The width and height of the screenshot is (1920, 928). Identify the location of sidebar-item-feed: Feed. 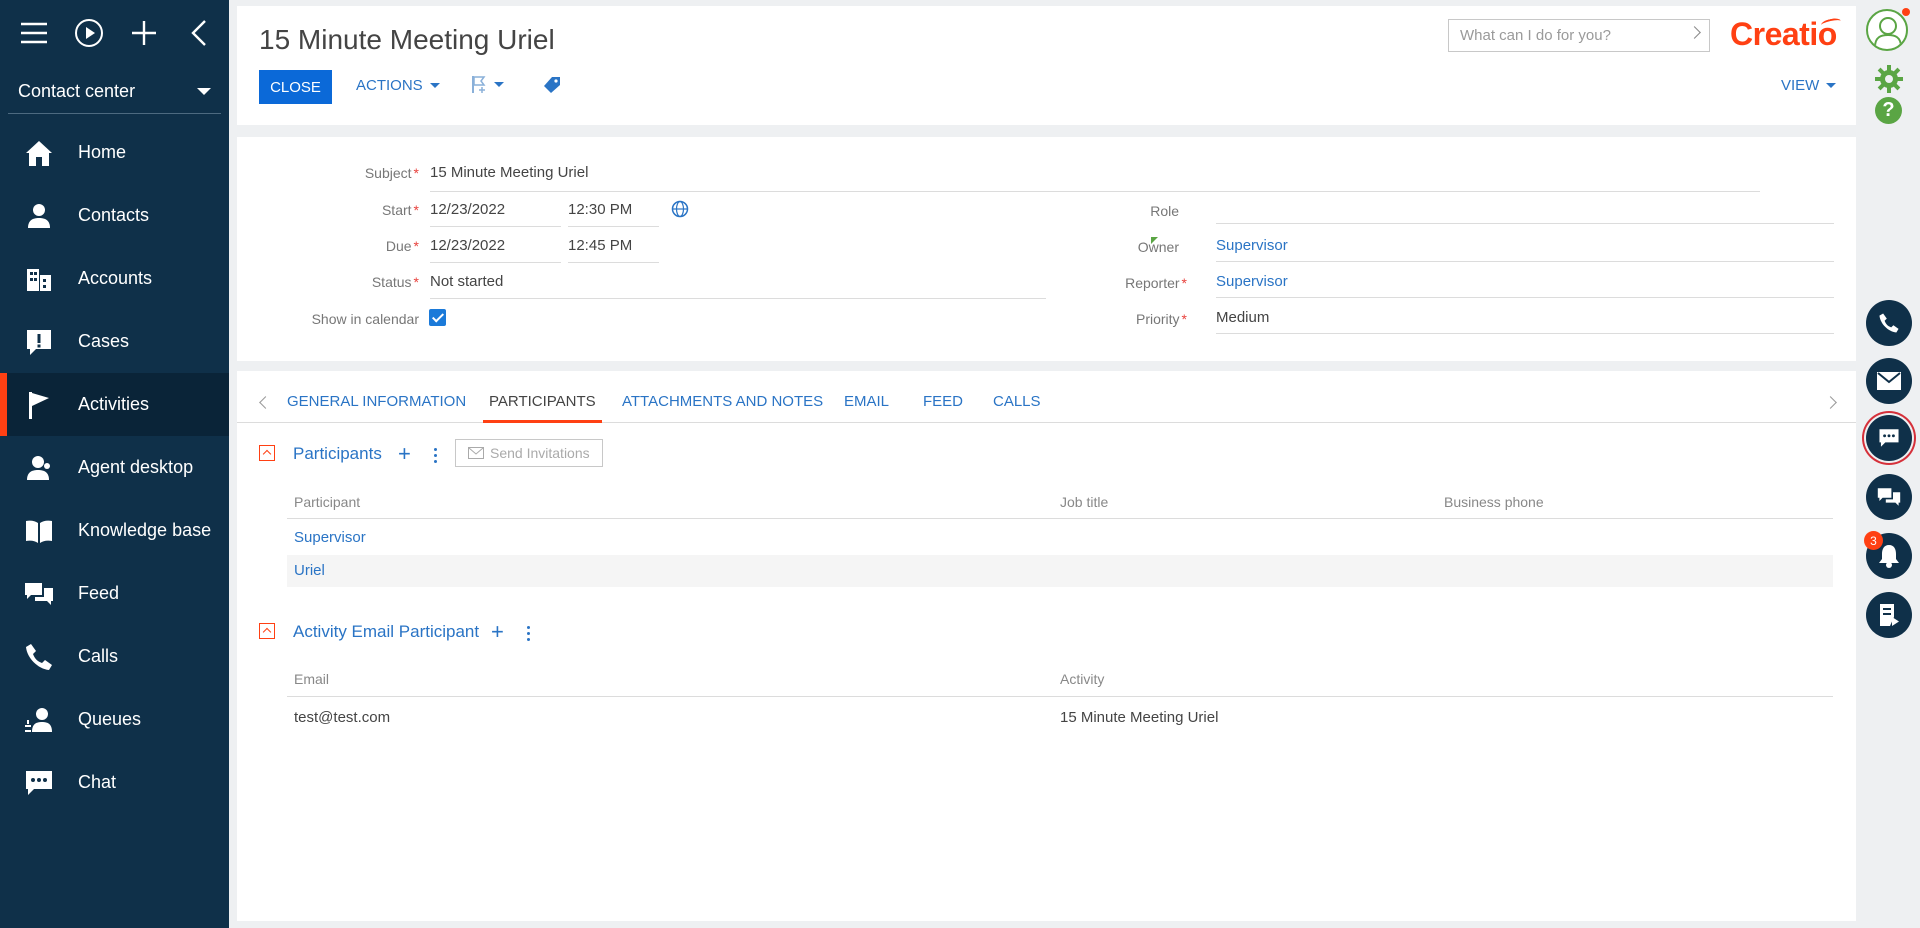
(114, 593).